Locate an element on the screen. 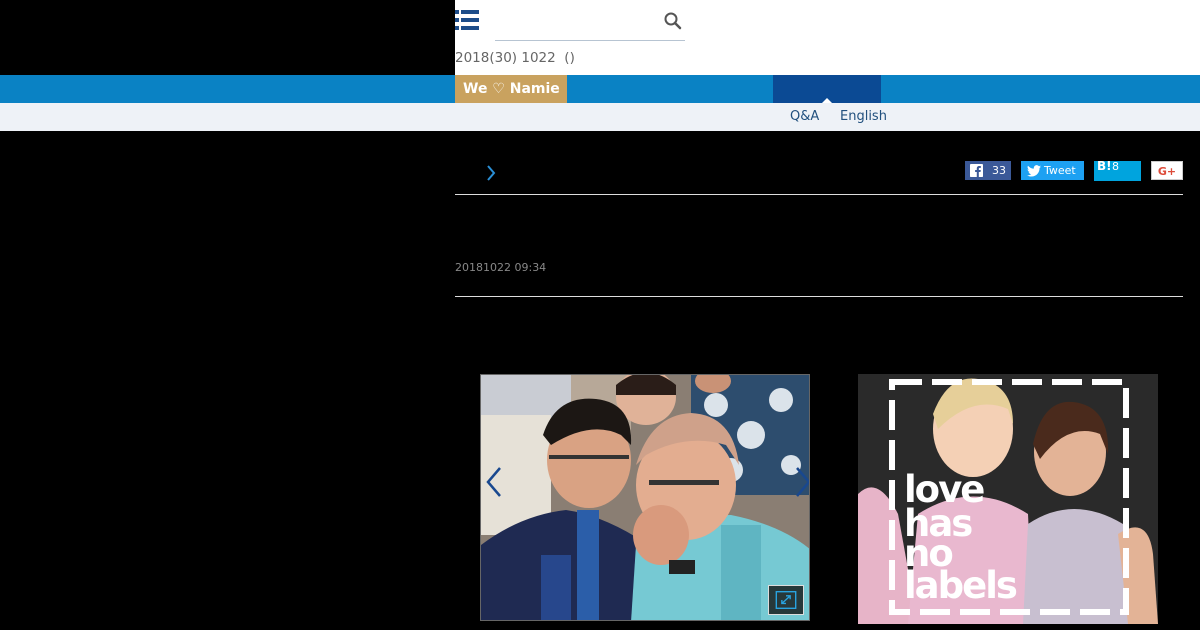 The image size is (1200, 630). hatena-bookmark-button: B! 8 is located at coordinates (1117, 170).